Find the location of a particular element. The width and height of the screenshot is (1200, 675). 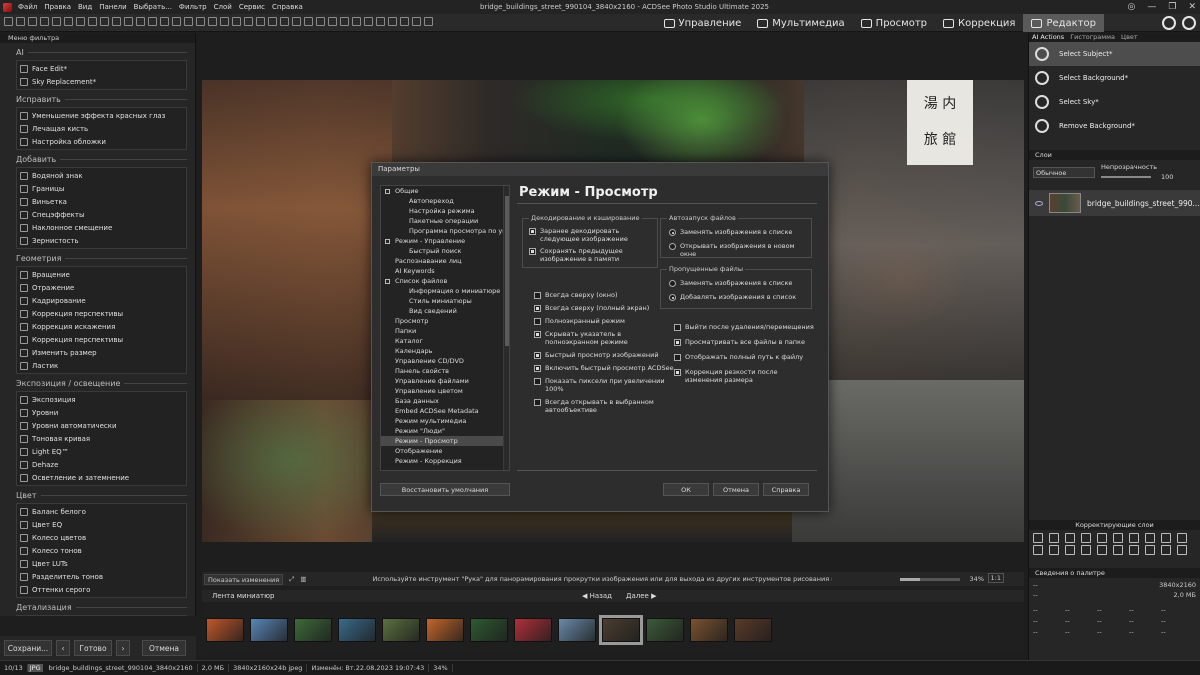

filter-item: Спецэффекты is located at coordinates (101, 214).